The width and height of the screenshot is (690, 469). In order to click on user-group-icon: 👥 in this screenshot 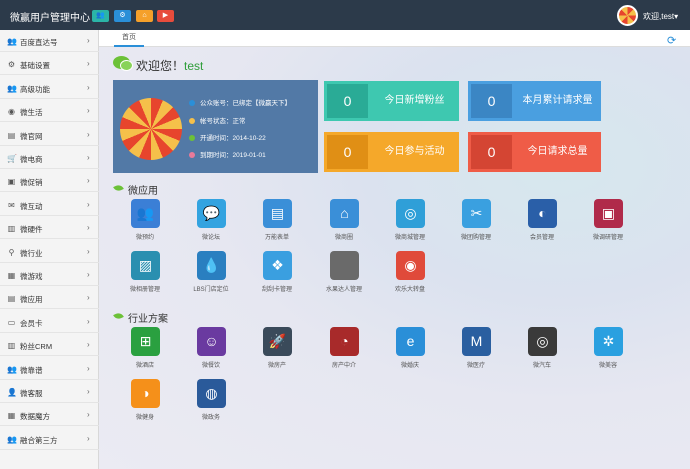, I will do `click(100, 15)`.